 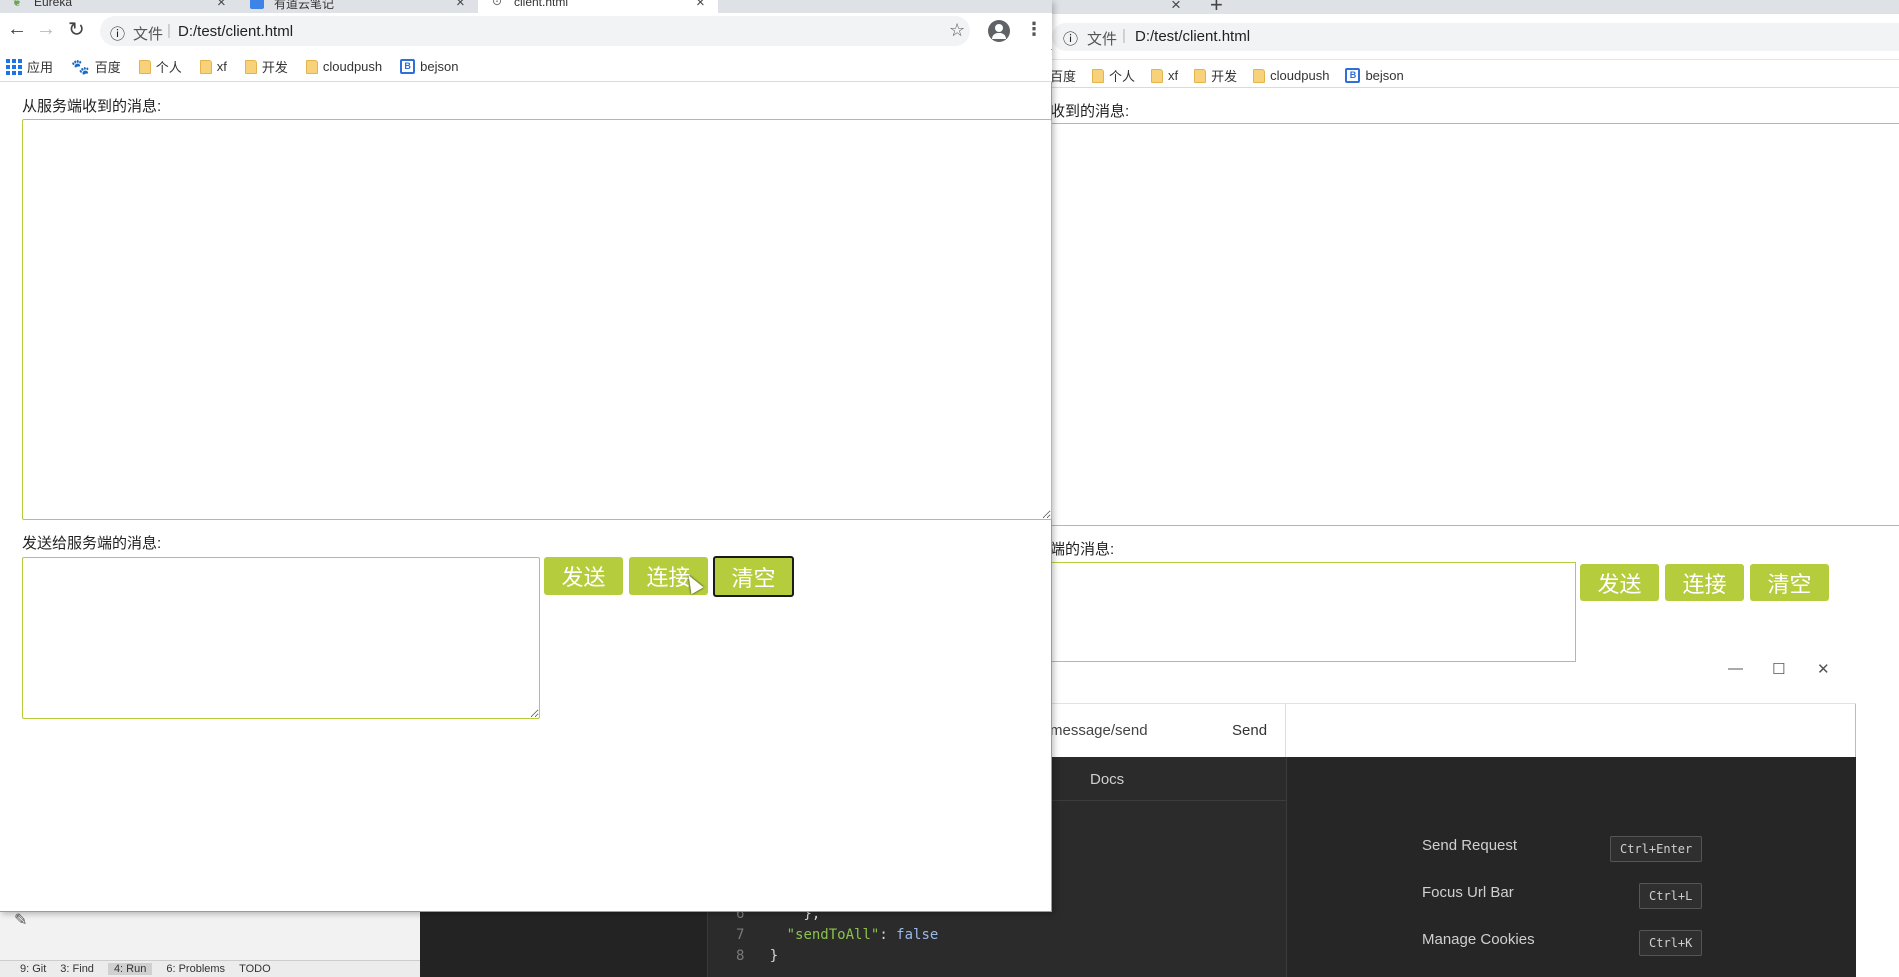 I want to click on api-url-field: message/send, so click(x=1099, y=730).